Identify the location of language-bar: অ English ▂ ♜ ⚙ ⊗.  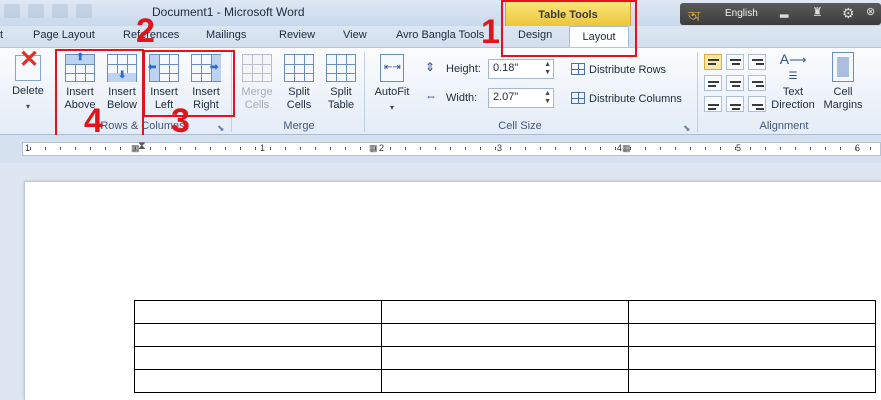
(780, 14).